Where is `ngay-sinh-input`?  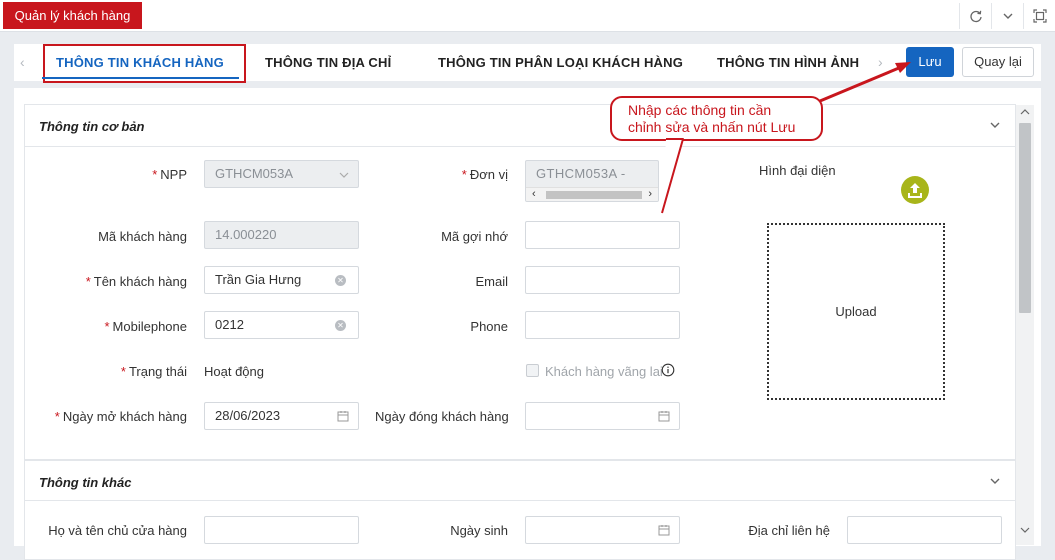
ngay-sinh-input is located at coordinates (602, 530).